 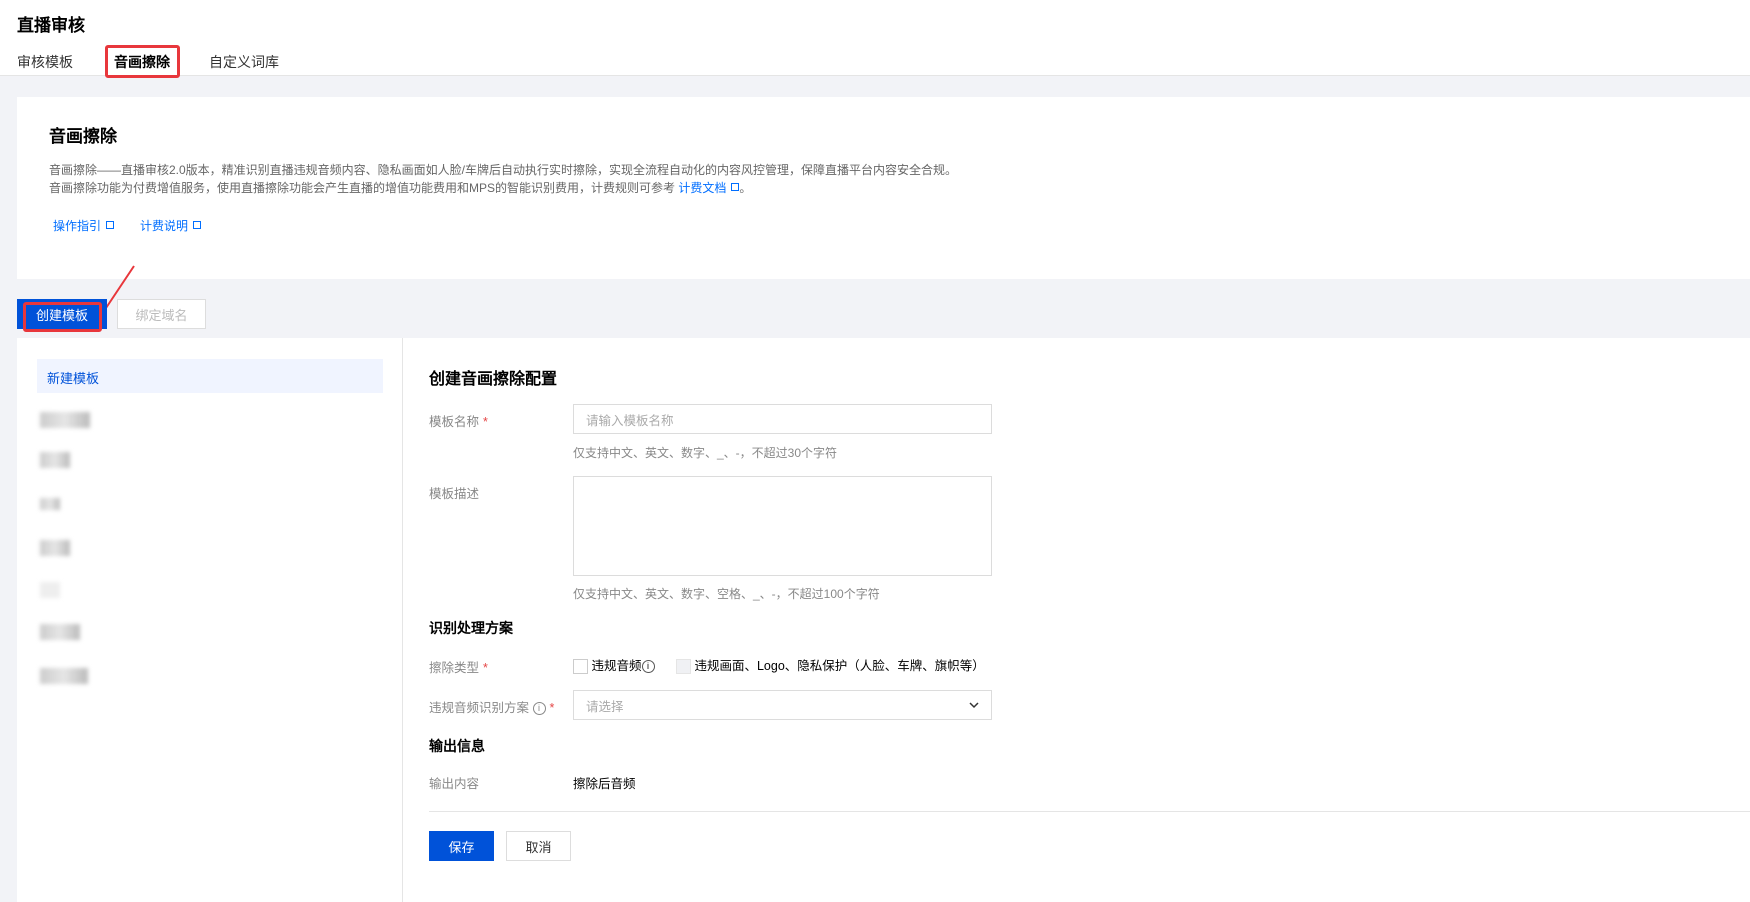 I want to click on name-label-text: 模板名称, so click(x=454, y=422).